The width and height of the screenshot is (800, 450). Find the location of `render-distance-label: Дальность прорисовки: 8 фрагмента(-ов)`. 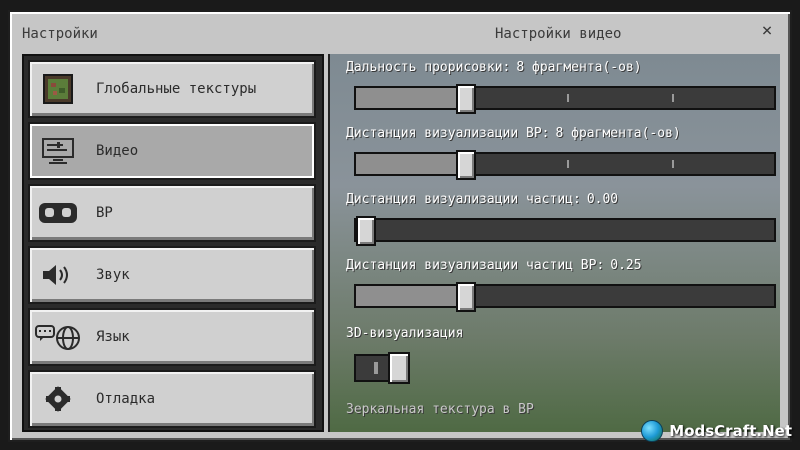

render-distance-label: Дальность прорисовки: 8 фрагмента(-ов) is located at coordinates (494, 67).